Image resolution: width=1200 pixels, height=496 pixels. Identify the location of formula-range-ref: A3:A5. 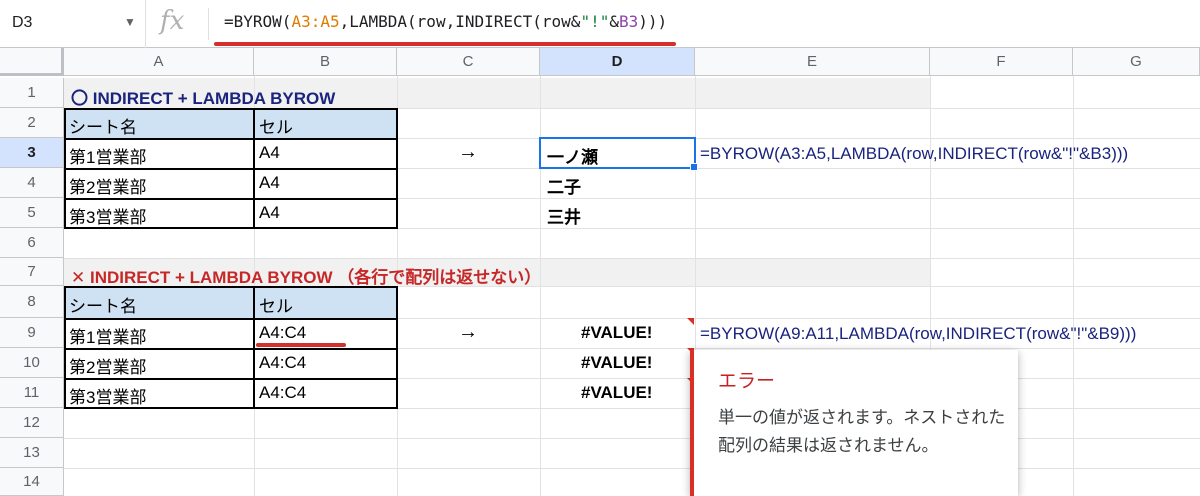
(315, 21).